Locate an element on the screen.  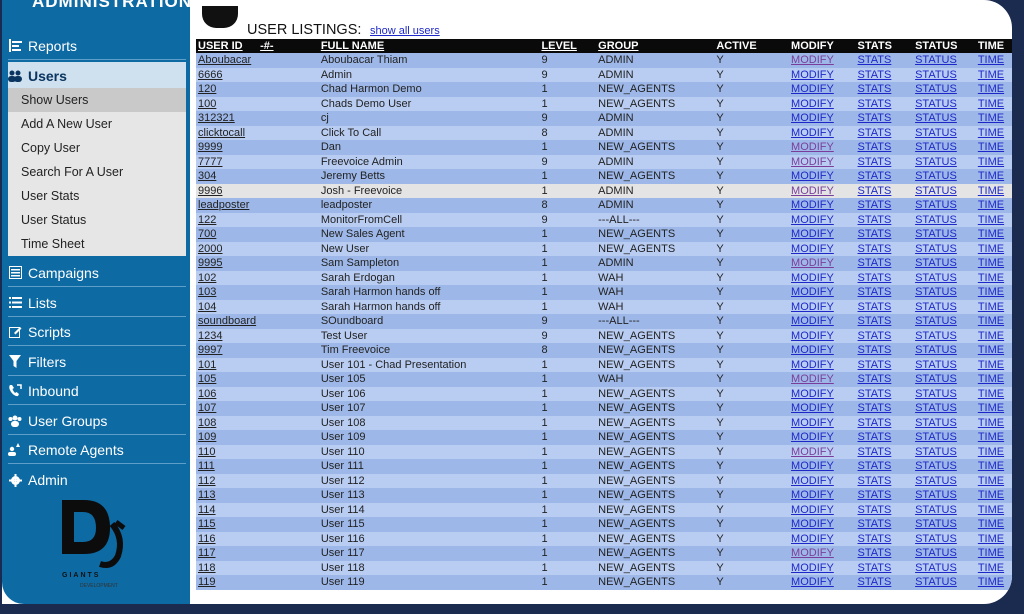
user-id-link: Aboubacar is located at coordinates (224, 60).